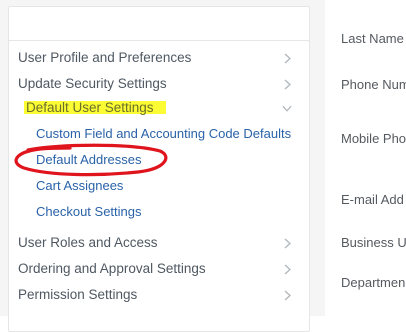 The width and height of the screenshot is (406, 332). Describe the element at coordinates (160, 243) in the screenshot. I see `menu-item-user-roles: User Roles and Access` at that location.